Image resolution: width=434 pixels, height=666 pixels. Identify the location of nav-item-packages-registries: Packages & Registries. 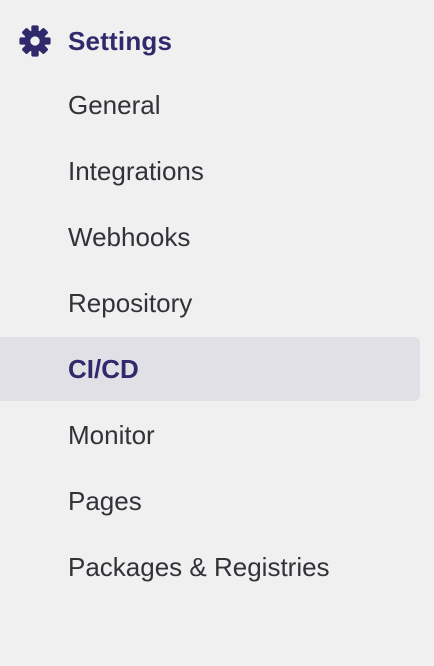
(217, 567).